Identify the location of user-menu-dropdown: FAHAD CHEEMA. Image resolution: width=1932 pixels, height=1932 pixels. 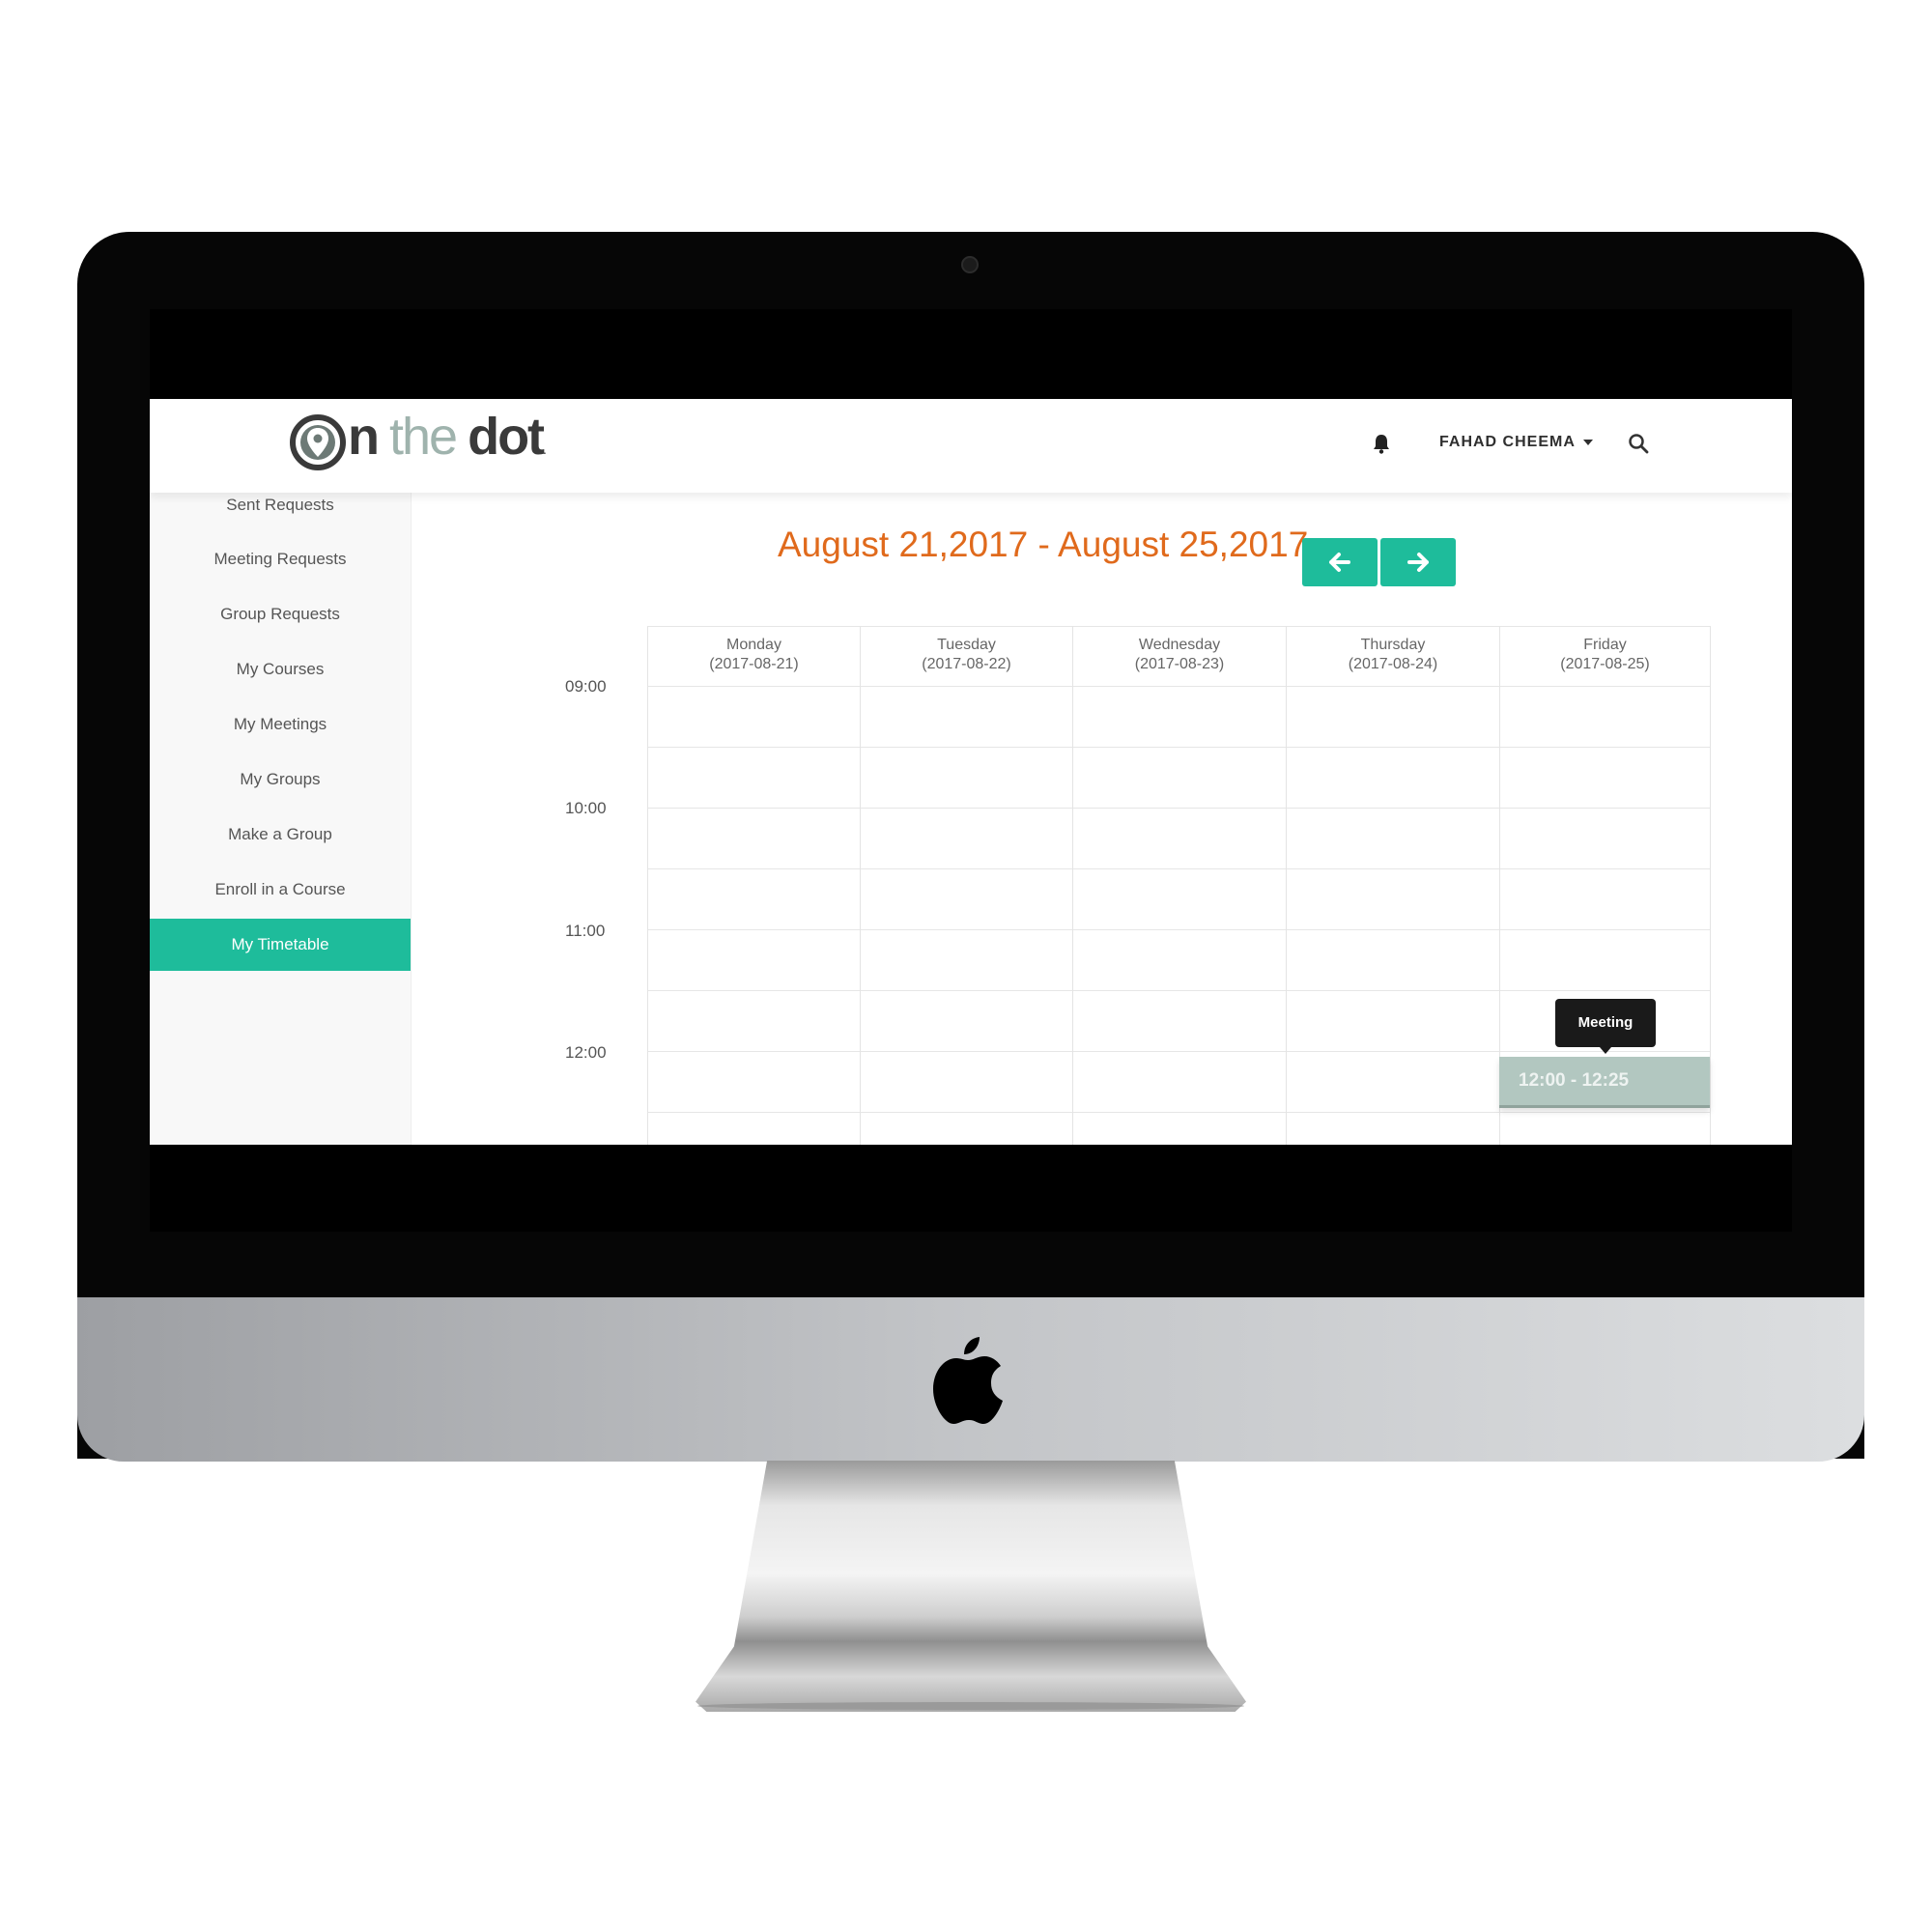
(1516, 442).